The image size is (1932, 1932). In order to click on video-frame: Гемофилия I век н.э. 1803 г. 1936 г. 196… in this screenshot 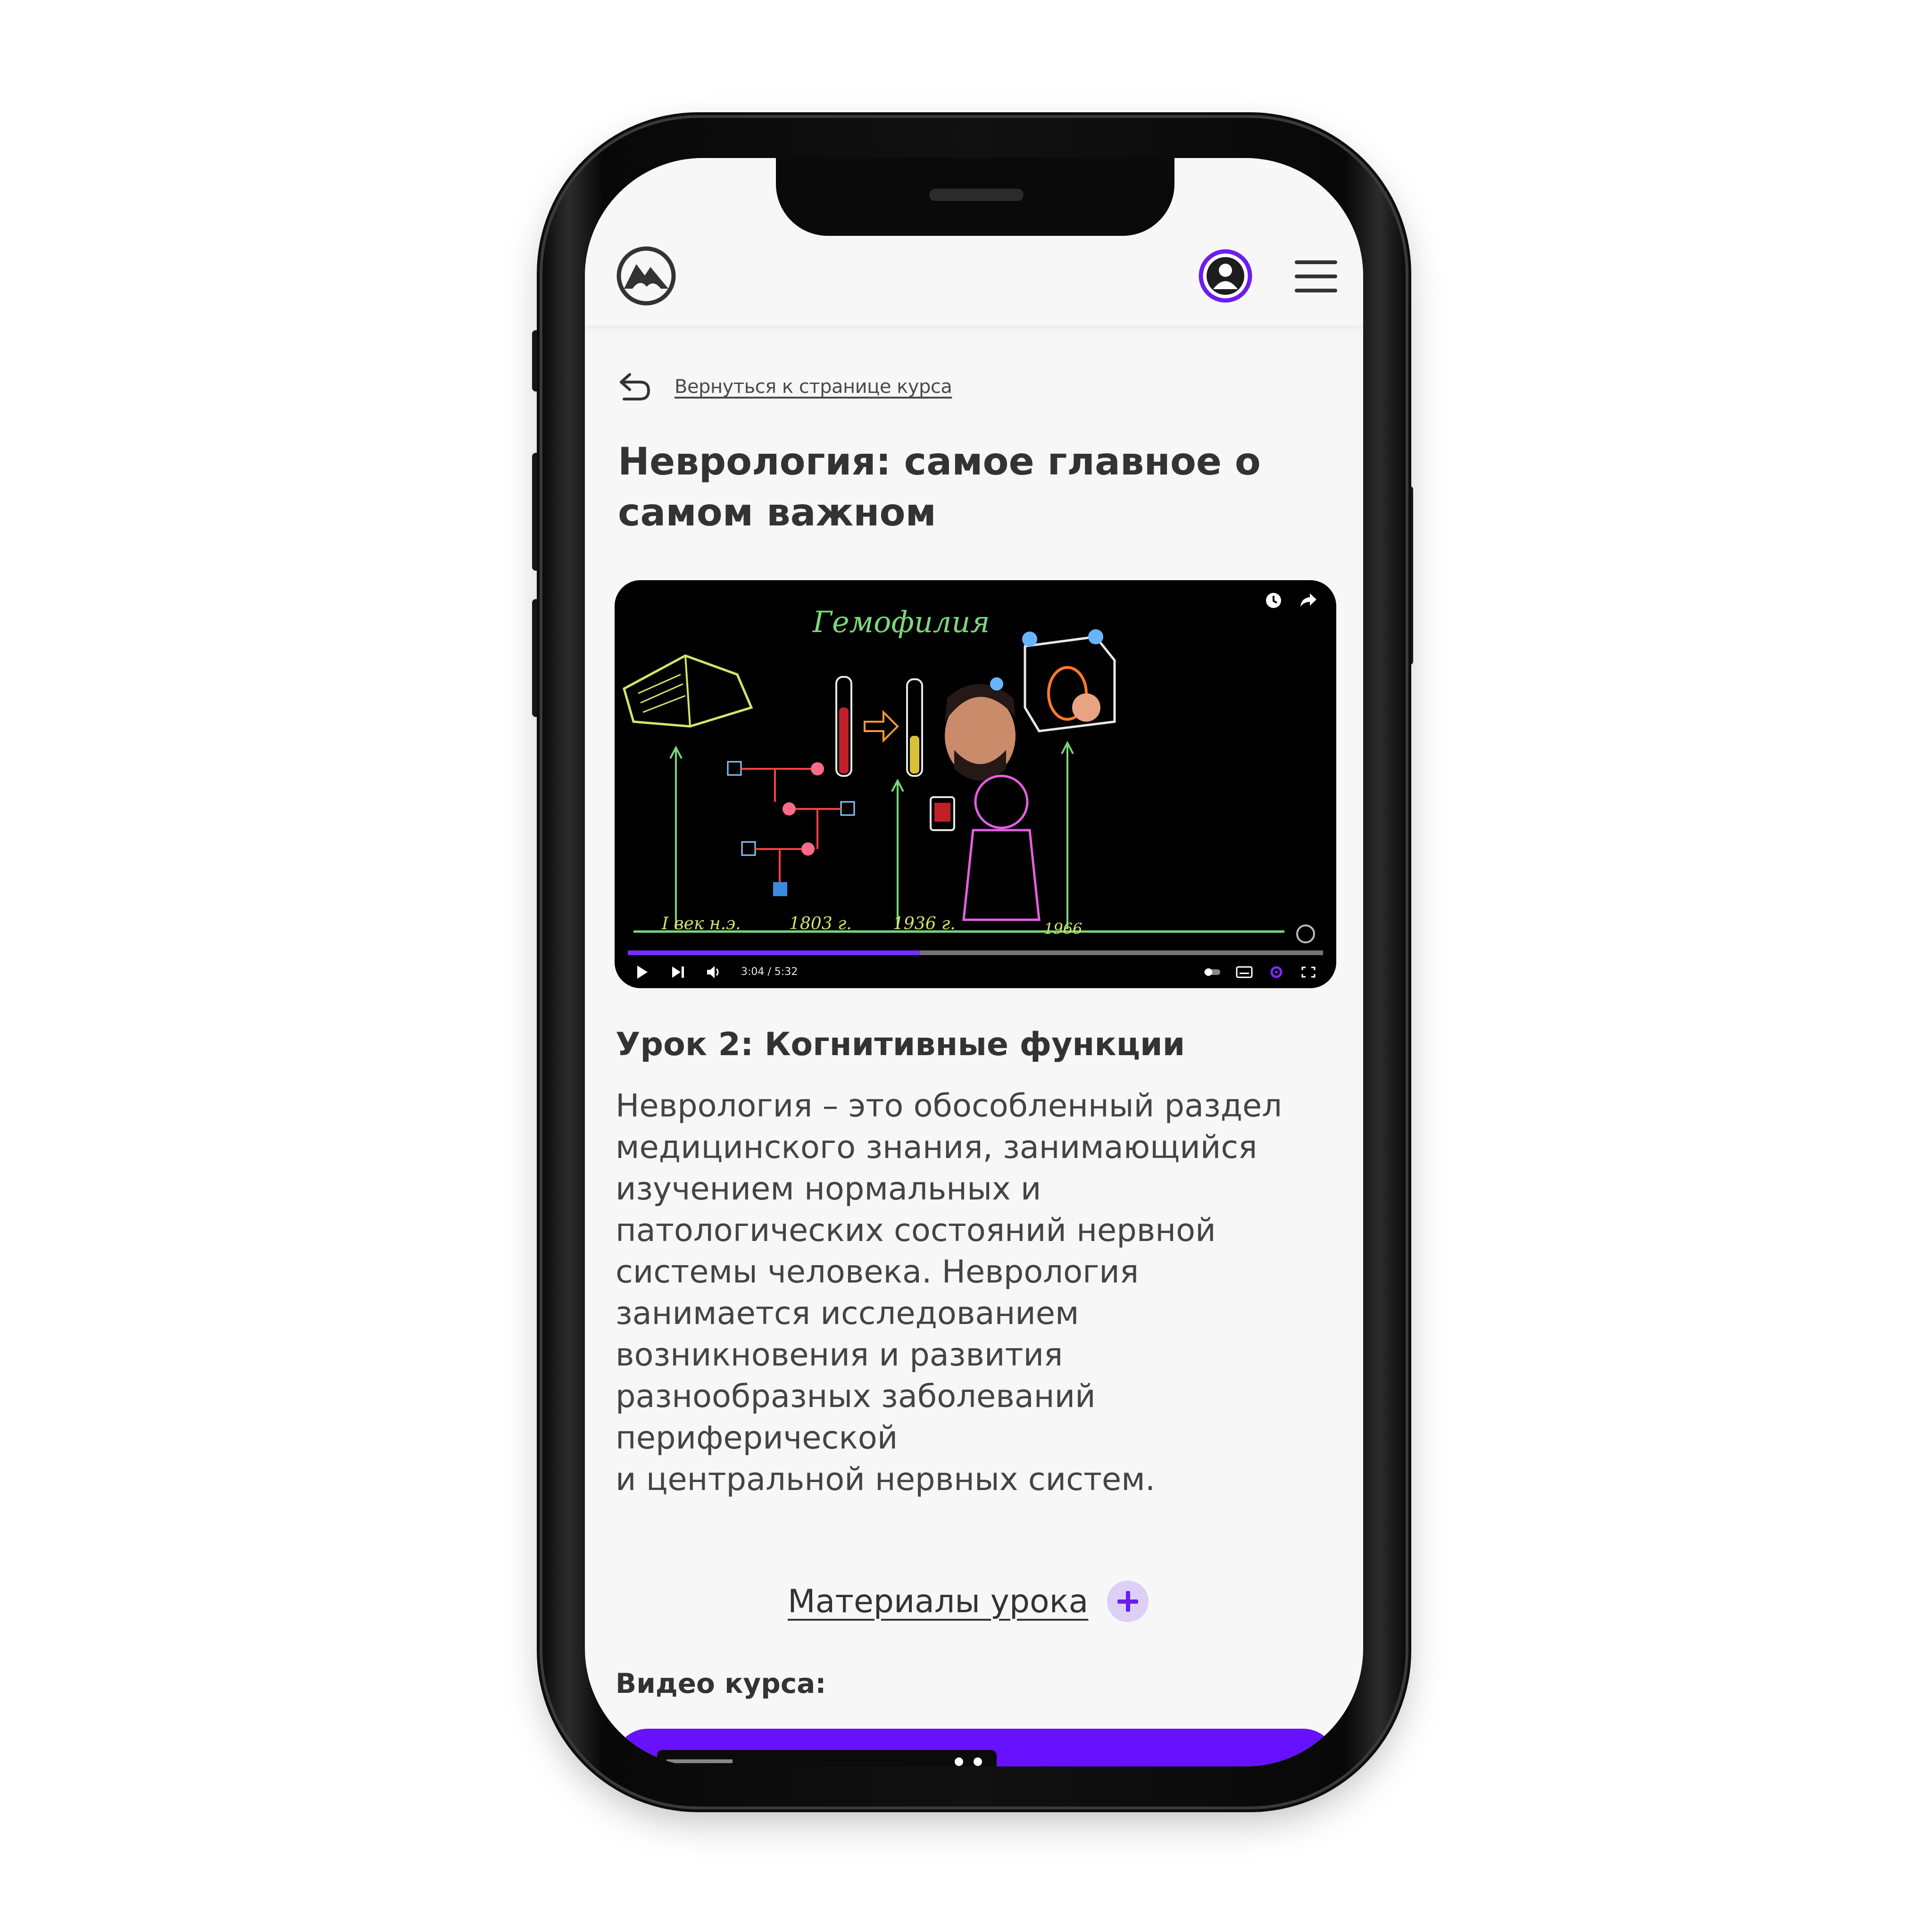, I will do `click(969, 774)`.